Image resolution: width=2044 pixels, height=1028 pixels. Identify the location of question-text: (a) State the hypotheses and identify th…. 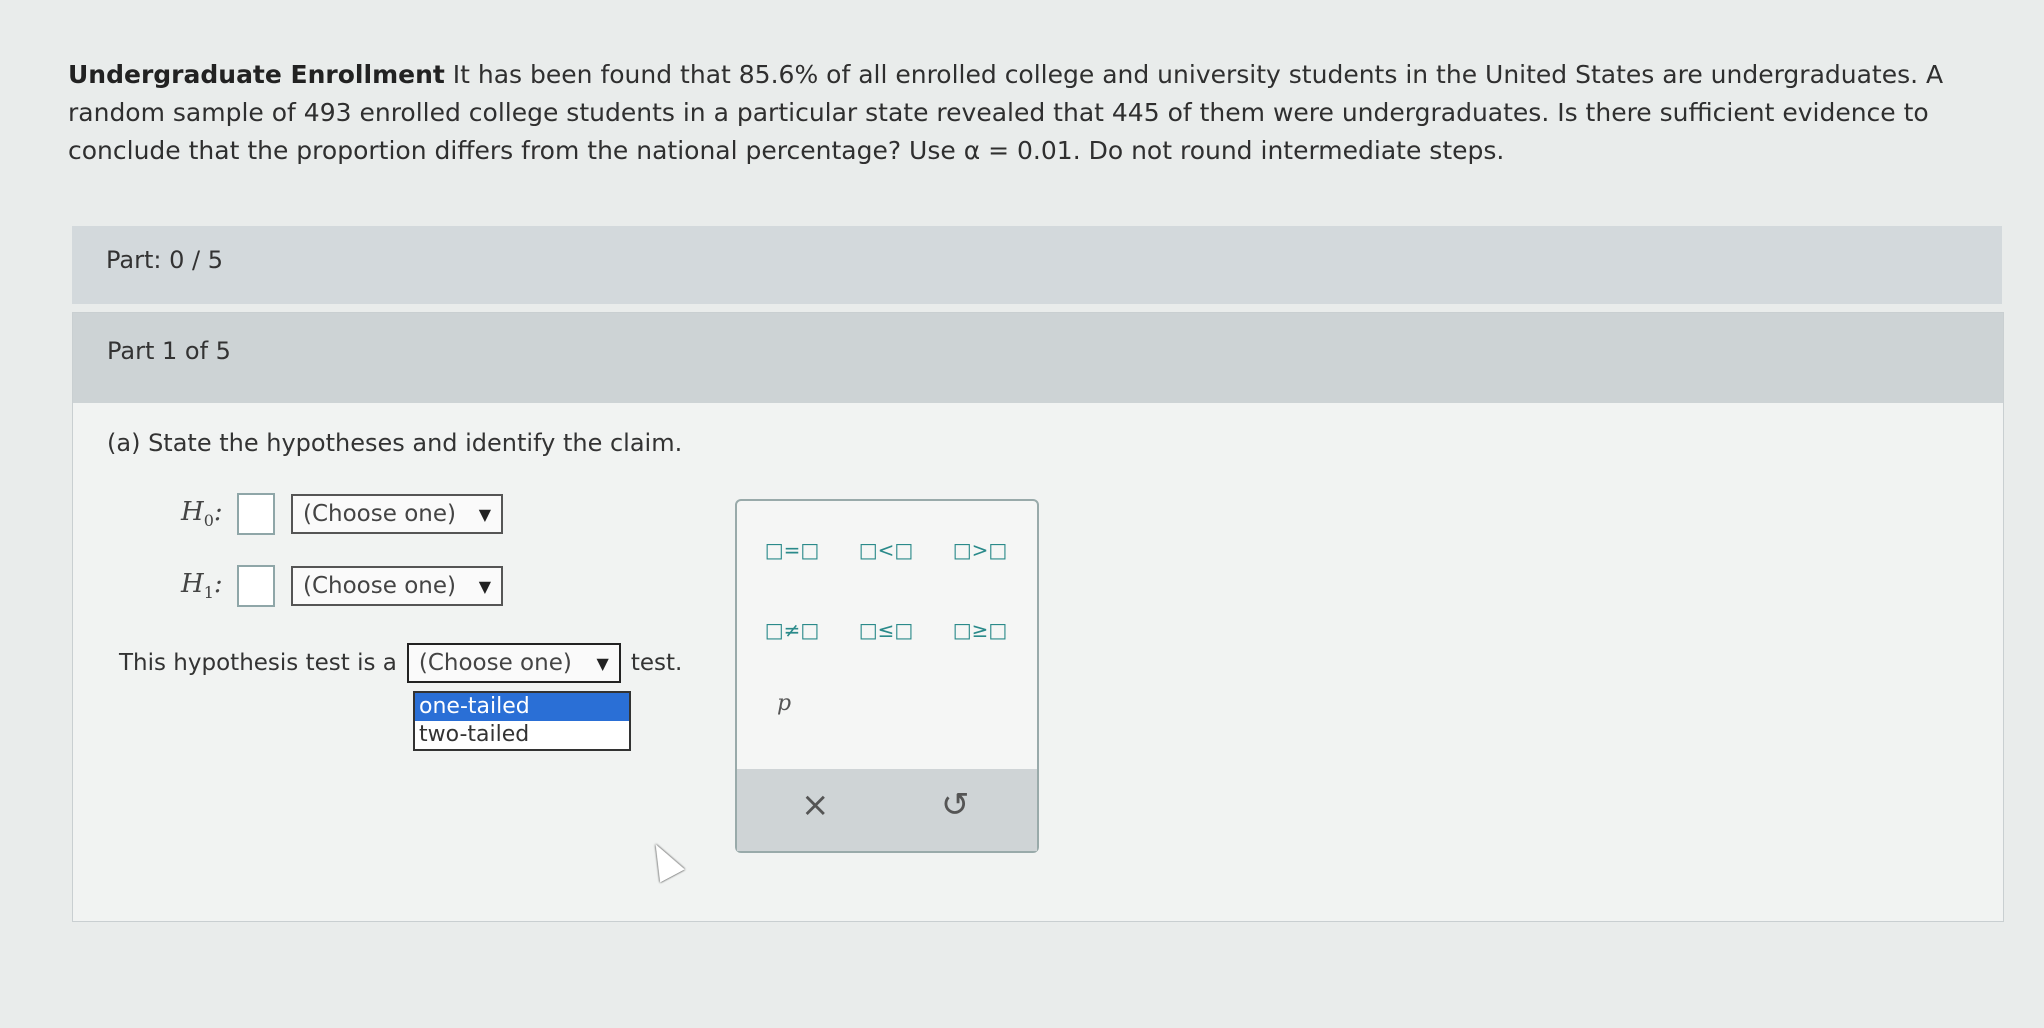
(395, 443).